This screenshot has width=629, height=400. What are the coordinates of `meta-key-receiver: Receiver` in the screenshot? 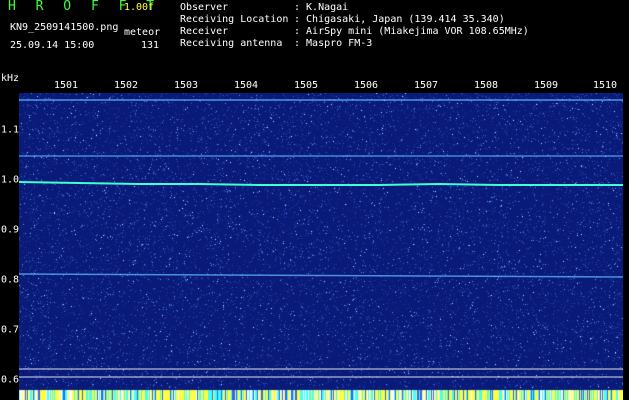 It's located at (204, 31).